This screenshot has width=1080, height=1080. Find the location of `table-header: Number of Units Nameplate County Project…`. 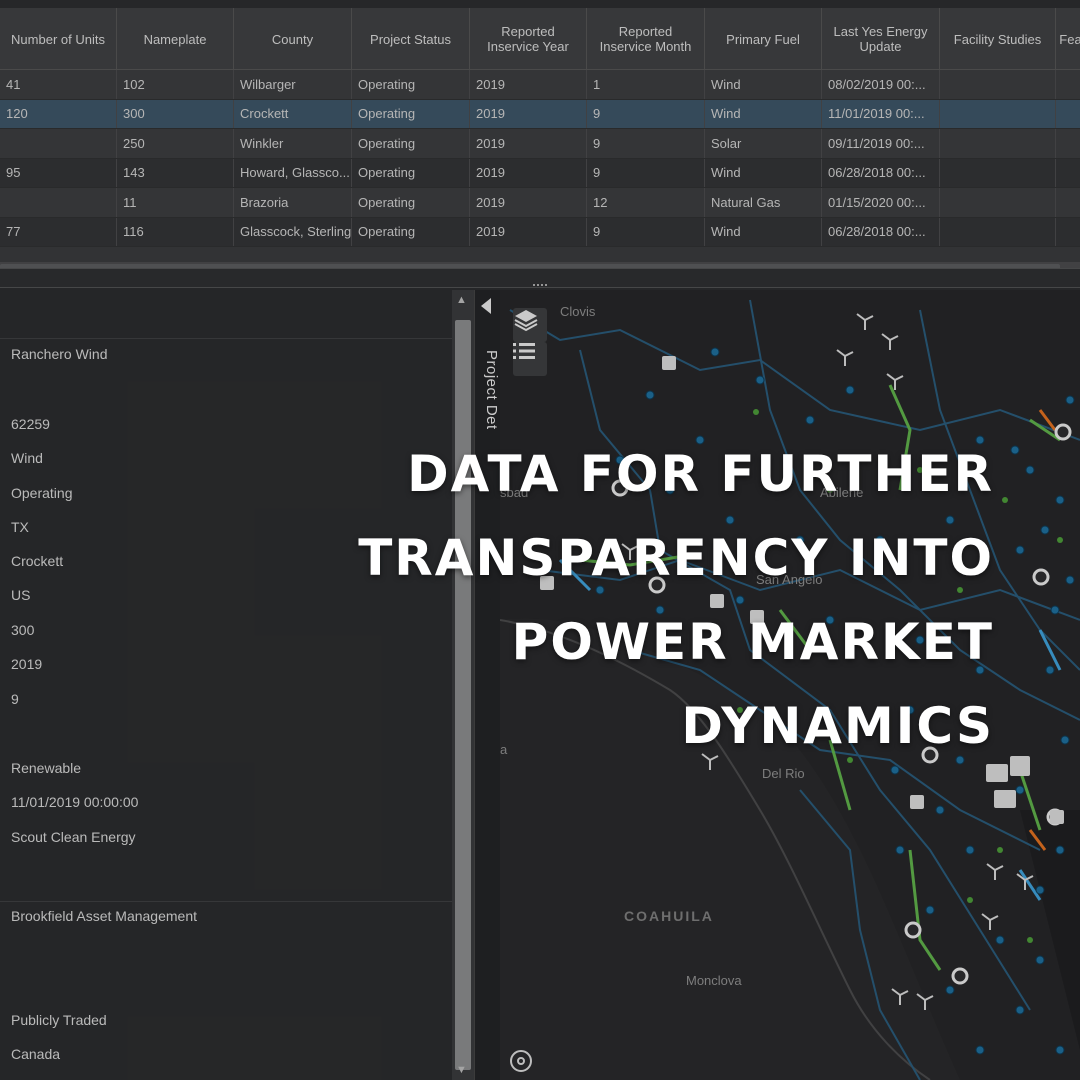

table-header: Number of Units Nameplate County Project… is located at coordinates (540, 39).